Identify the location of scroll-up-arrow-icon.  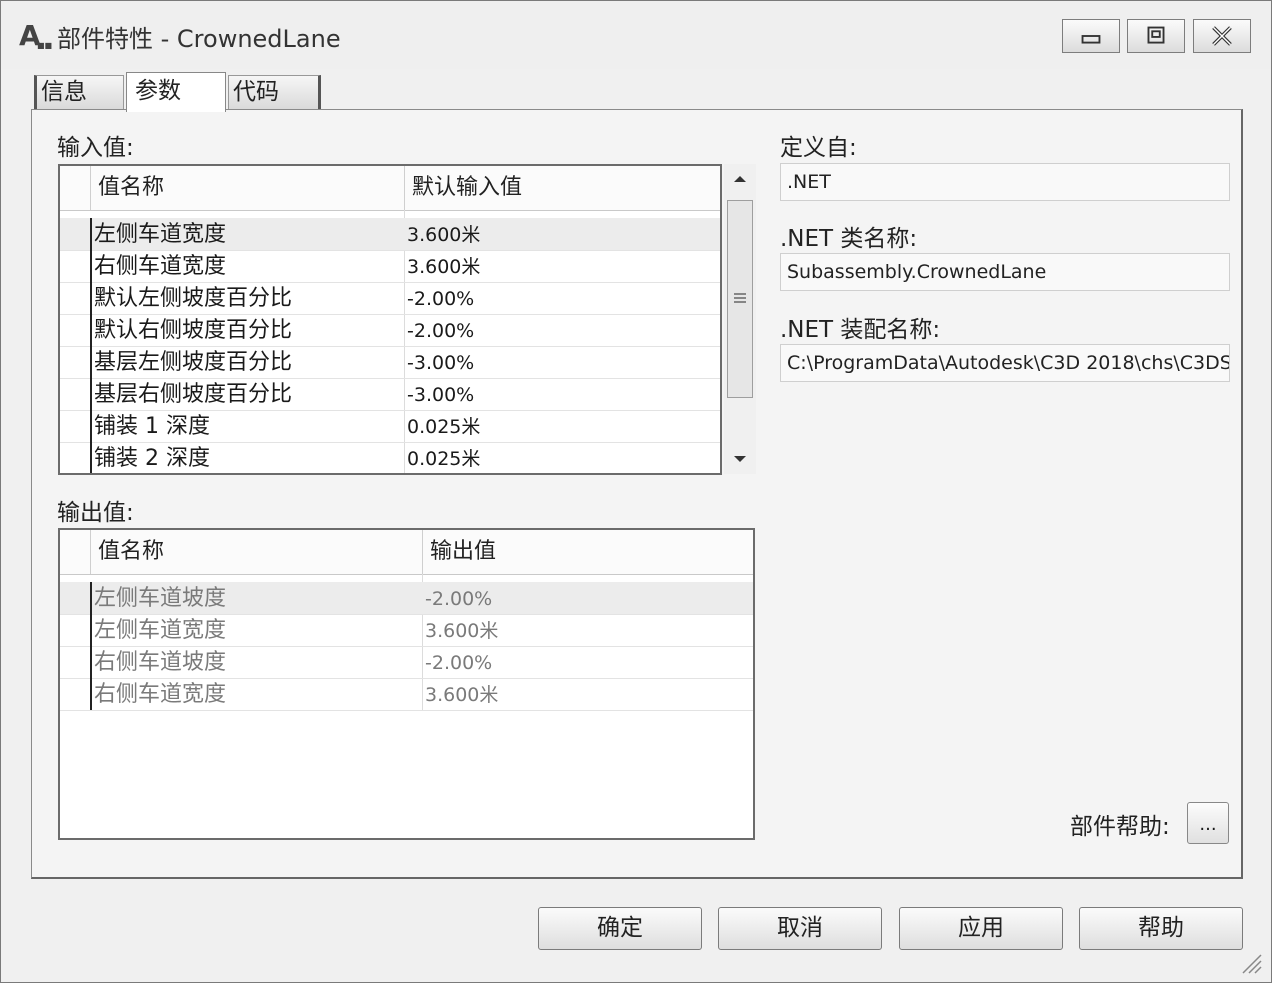
(740, 179).